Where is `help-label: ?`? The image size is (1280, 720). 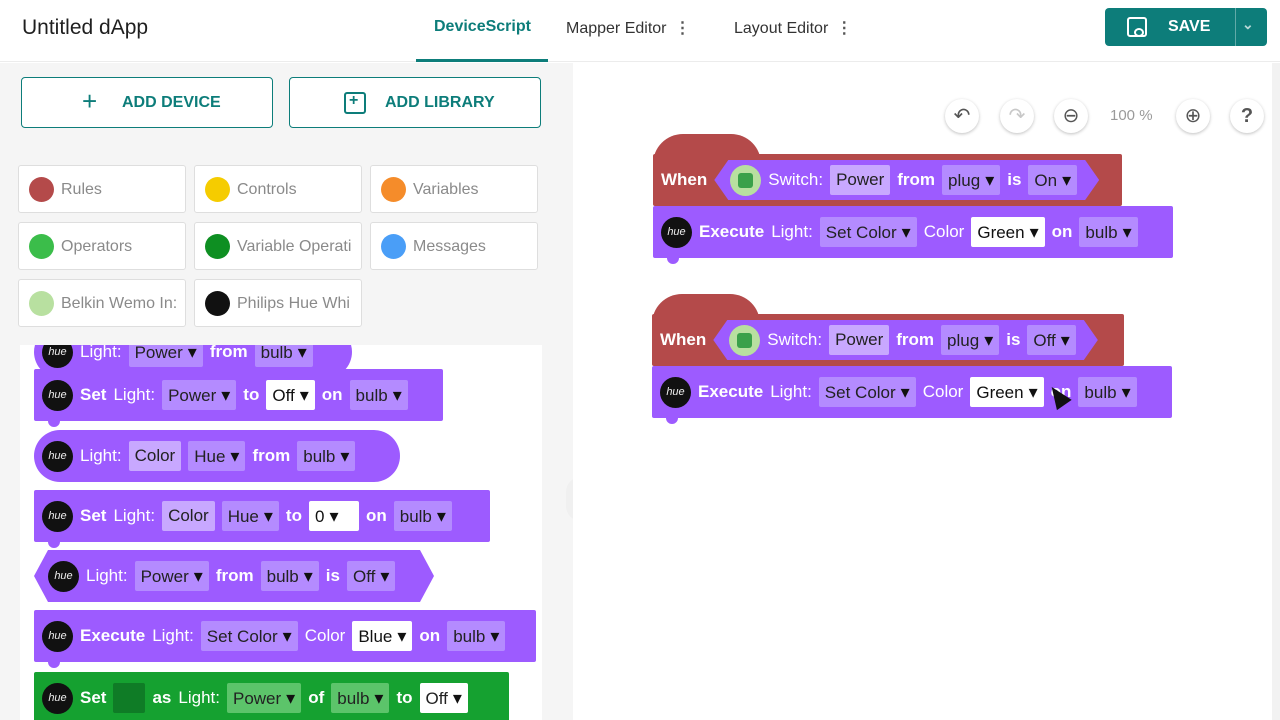
help-label: ? is located at coordinates (1247, 116).